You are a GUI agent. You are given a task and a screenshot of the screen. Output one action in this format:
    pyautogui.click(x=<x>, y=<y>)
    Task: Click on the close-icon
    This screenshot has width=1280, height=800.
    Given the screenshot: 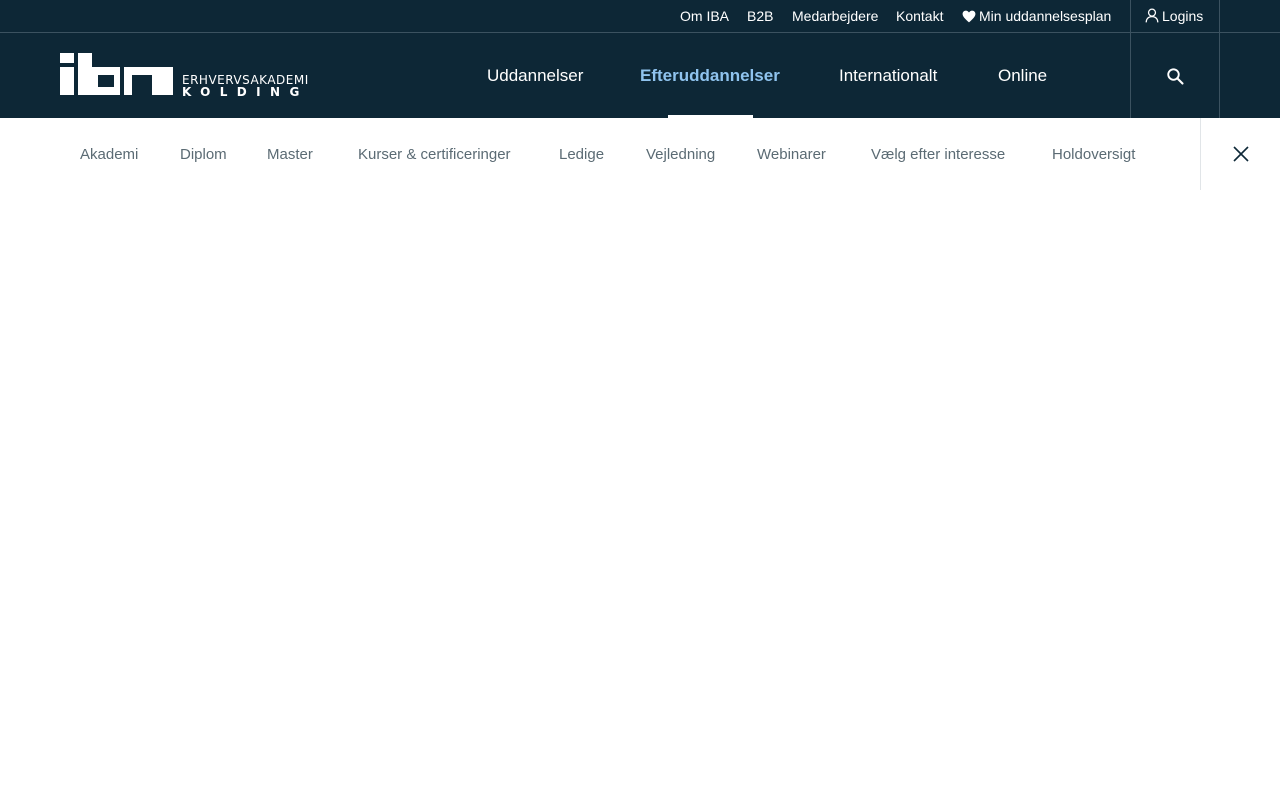 What is the action you would take?
    pyautogui.click(x=1240, y=154)
    